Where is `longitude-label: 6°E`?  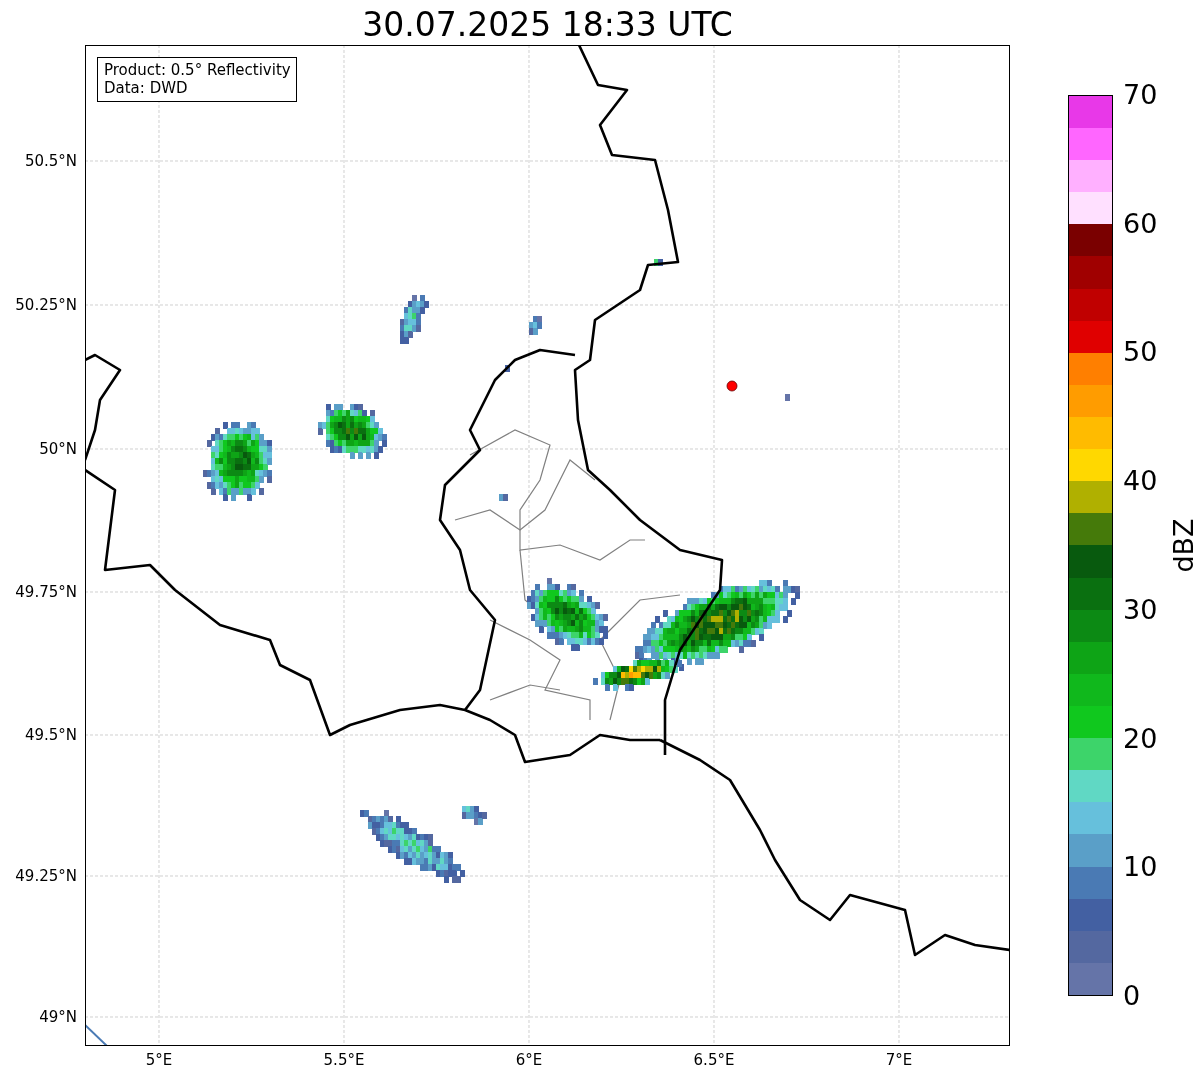
longitude-label: 6°E is located at coordinates (529, 1060).